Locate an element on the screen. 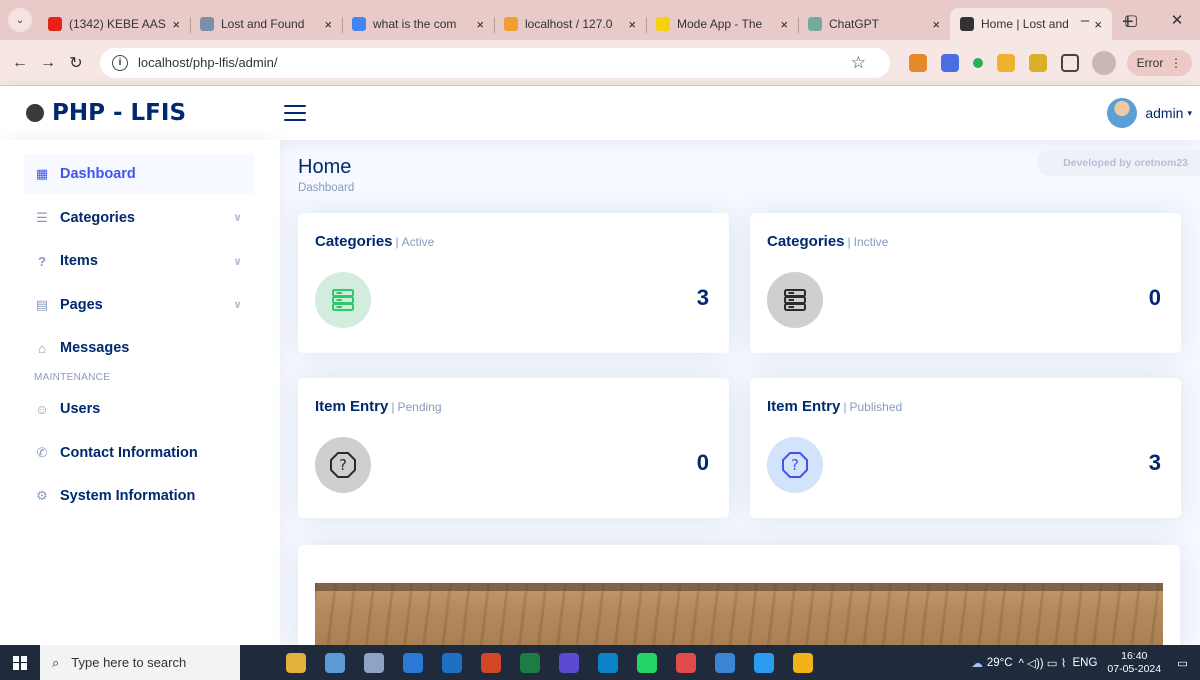 The height and width of the screenshot is (680, 1200). close-window-button: ✕ is located at coordinates (1177, 20).